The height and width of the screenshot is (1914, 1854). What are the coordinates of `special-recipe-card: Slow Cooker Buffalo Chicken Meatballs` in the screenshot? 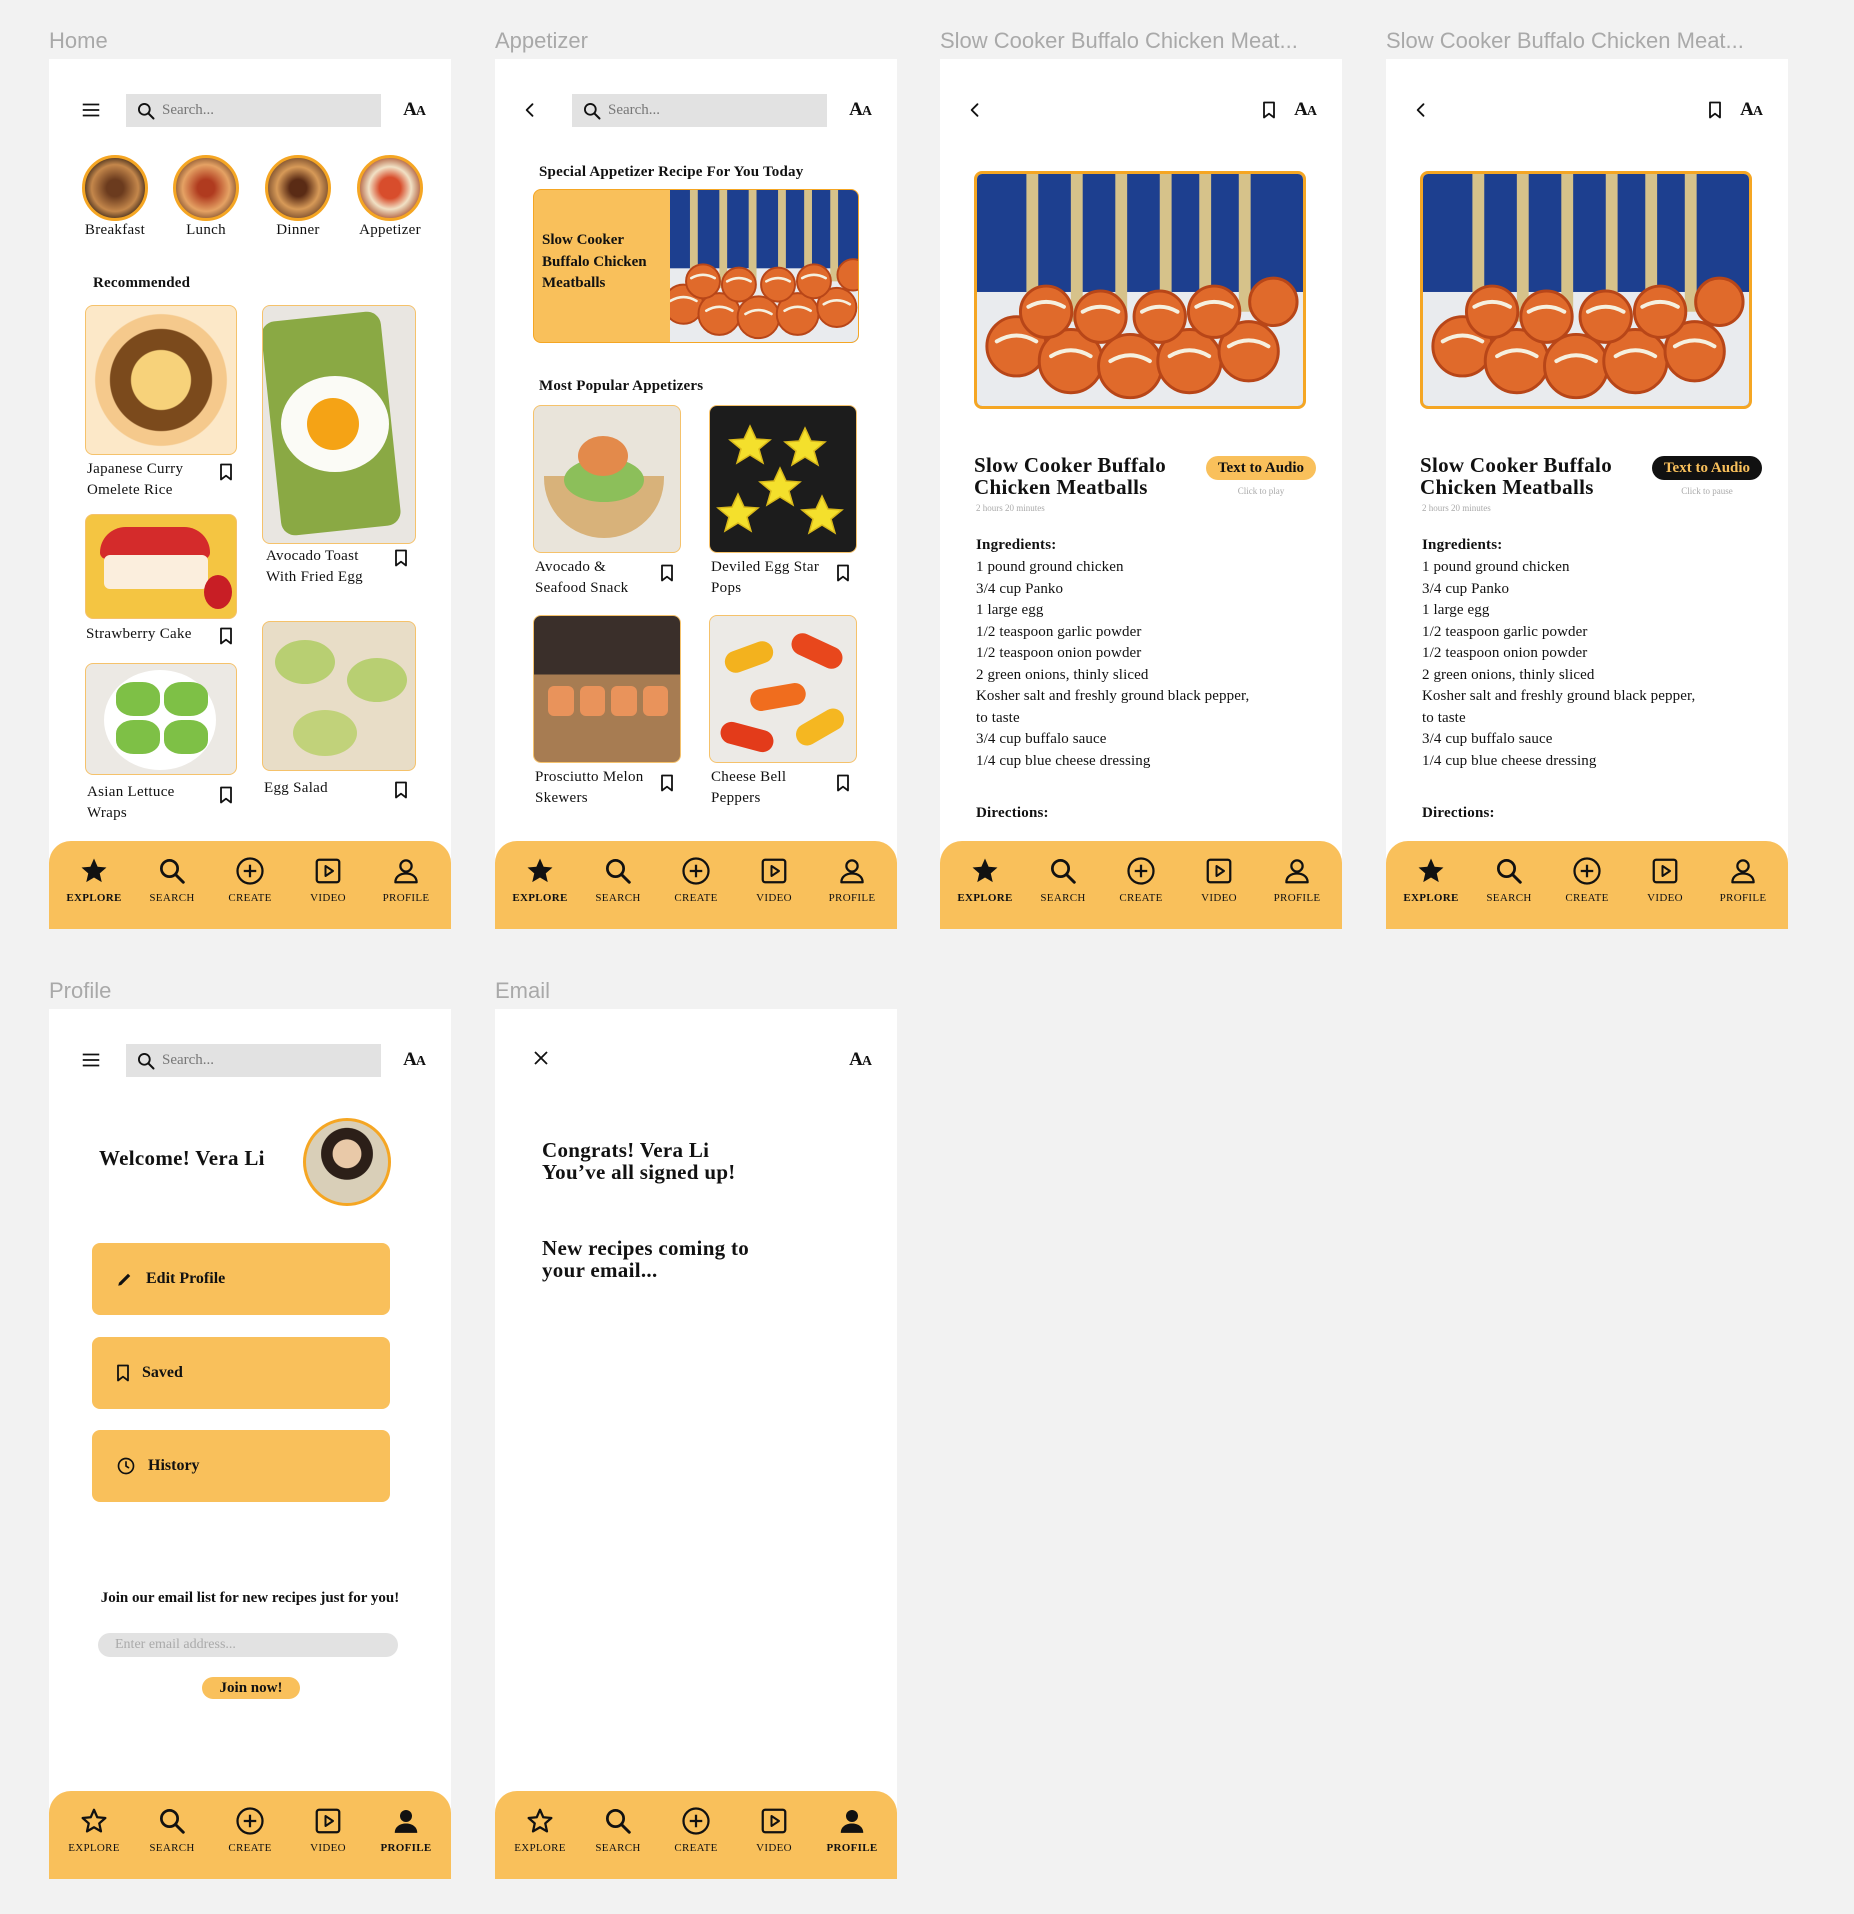 It's located at (696, 266).